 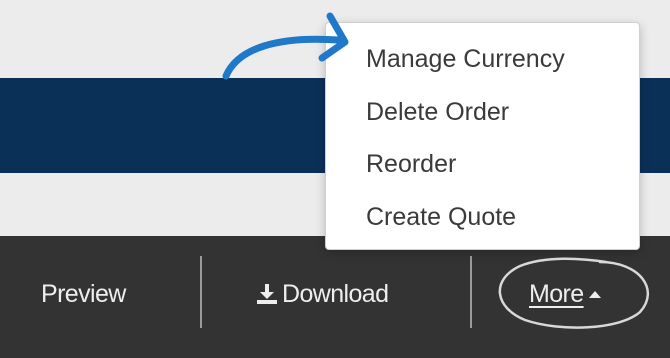 I want to click on download-icon, so click(x=267, y=294).